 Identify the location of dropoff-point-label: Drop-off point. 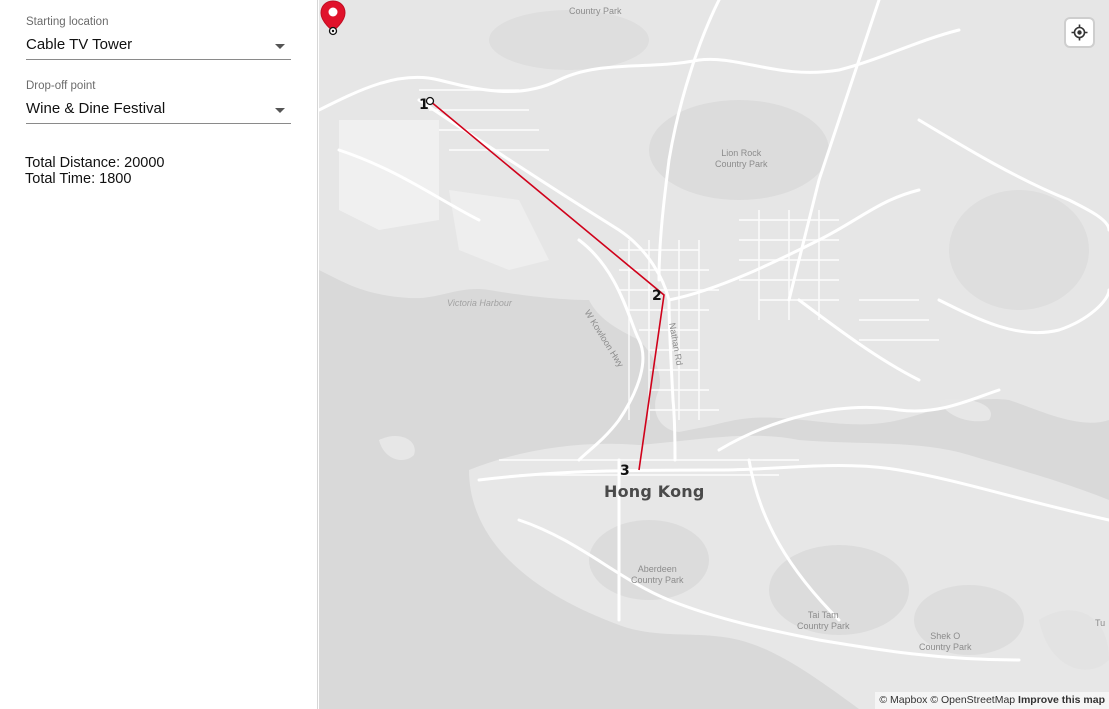
(61, 86).